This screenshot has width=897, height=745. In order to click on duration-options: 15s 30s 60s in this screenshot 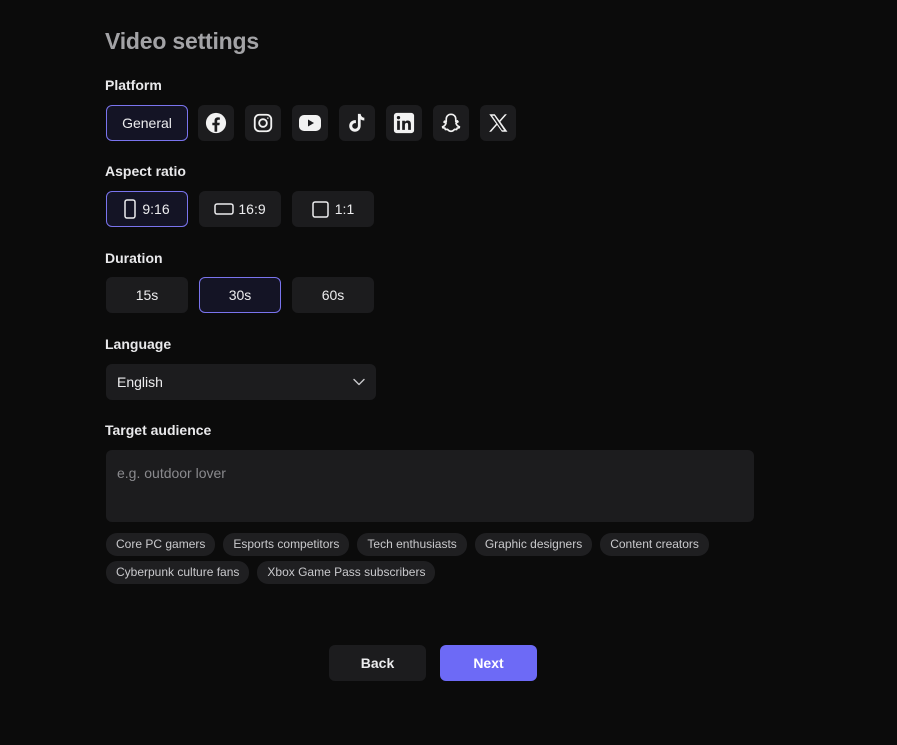, I will do `click(245, 295)`.